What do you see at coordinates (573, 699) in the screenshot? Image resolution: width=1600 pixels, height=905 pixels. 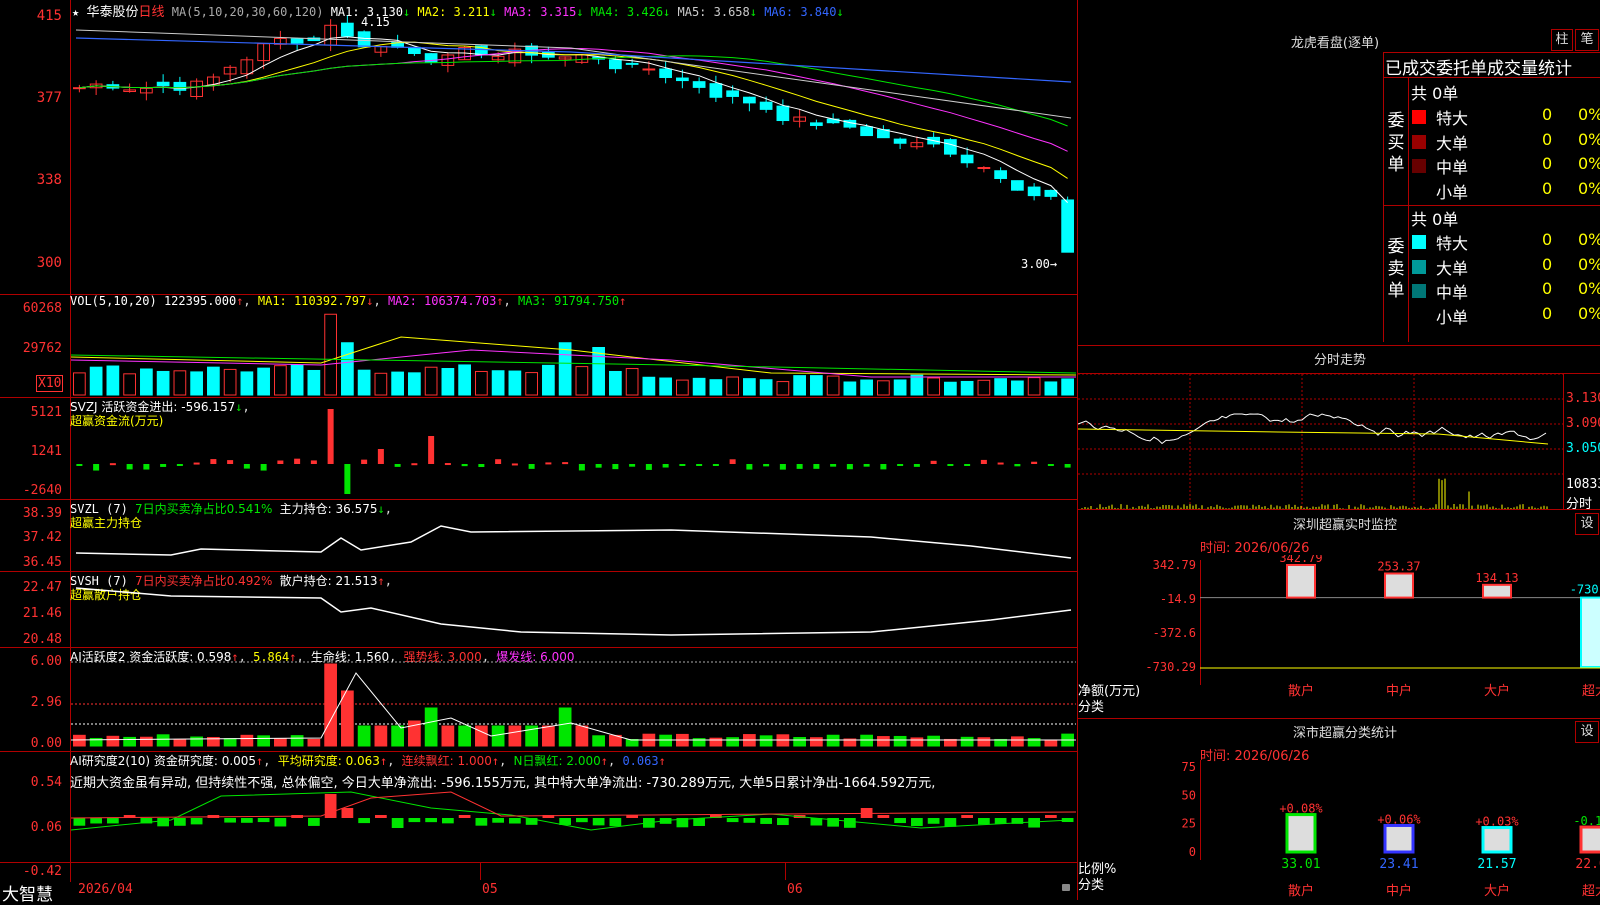 I see `ai1-chart` at bounding box center [573, 699].